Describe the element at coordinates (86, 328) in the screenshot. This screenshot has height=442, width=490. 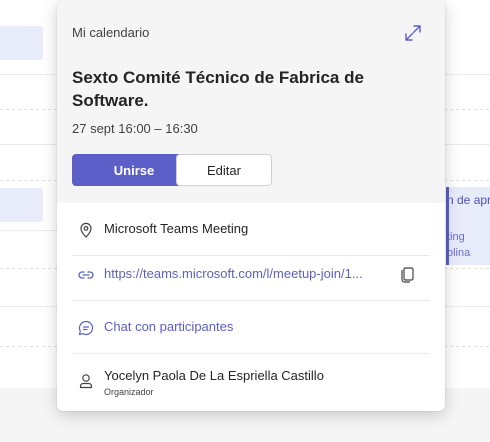
I see `chat-icon` at that location.